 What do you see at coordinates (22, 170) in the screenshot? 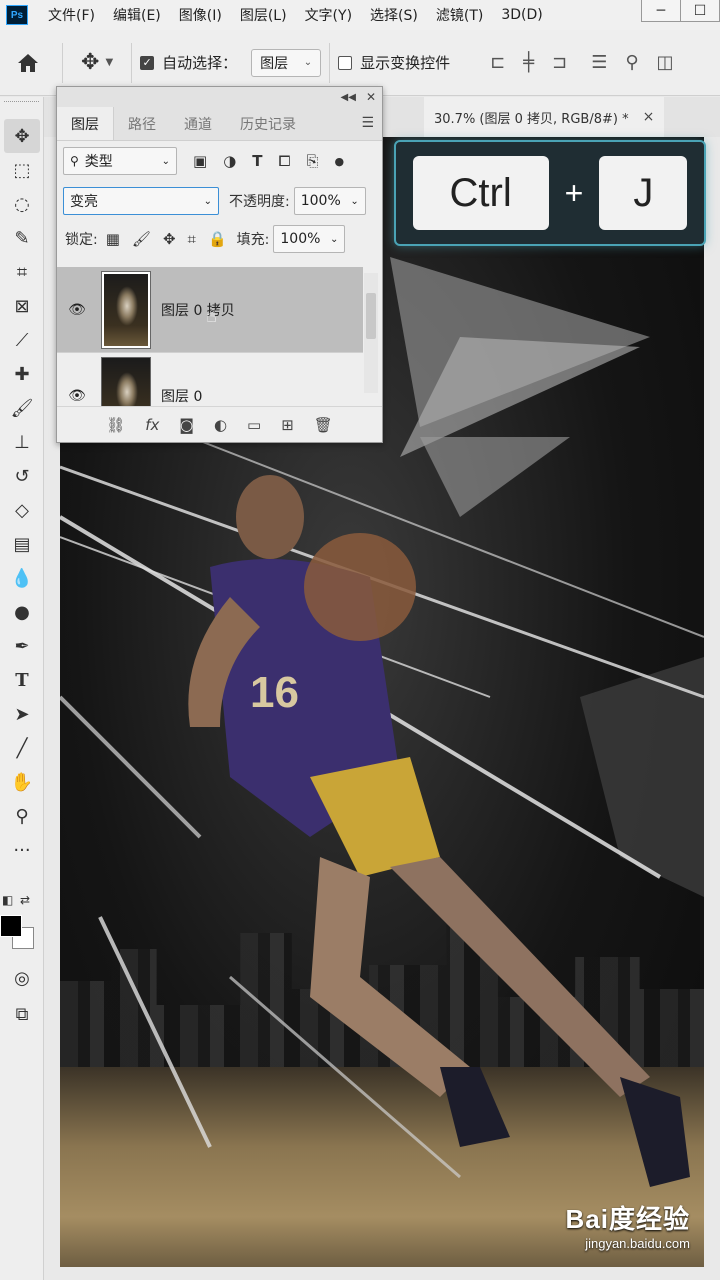
I see `marquee-tool-icon: ⬚` at bounding box center [22, 170].